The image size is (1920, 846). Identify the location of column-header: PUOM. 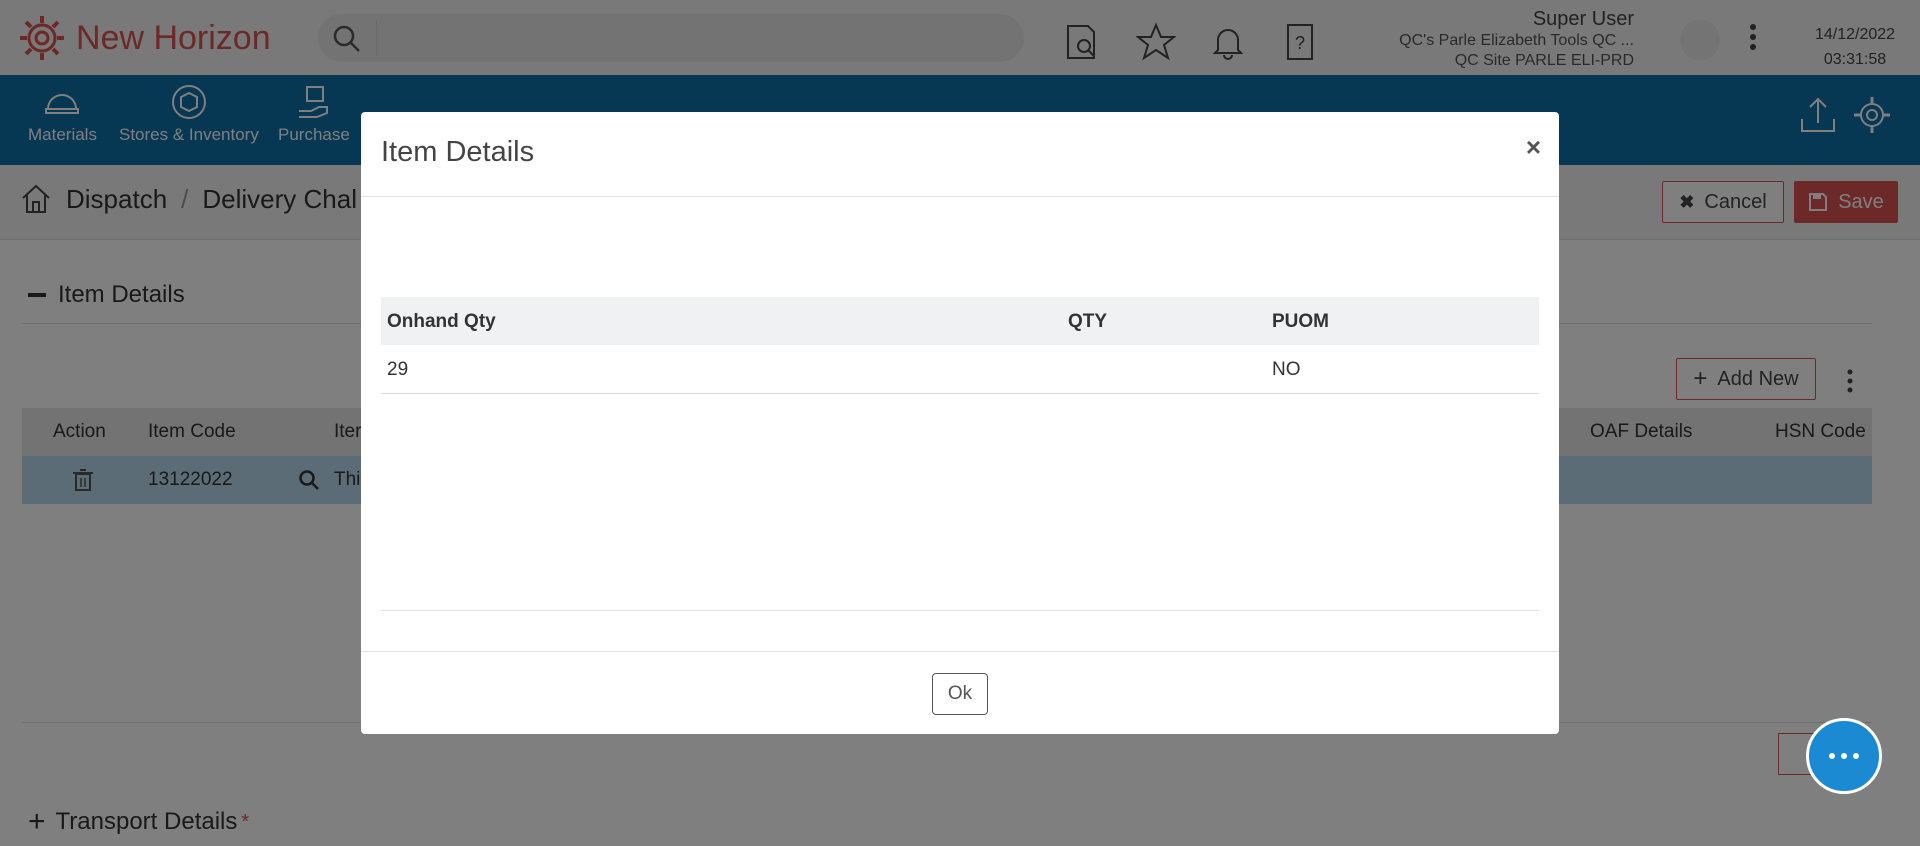
(1300, 321).